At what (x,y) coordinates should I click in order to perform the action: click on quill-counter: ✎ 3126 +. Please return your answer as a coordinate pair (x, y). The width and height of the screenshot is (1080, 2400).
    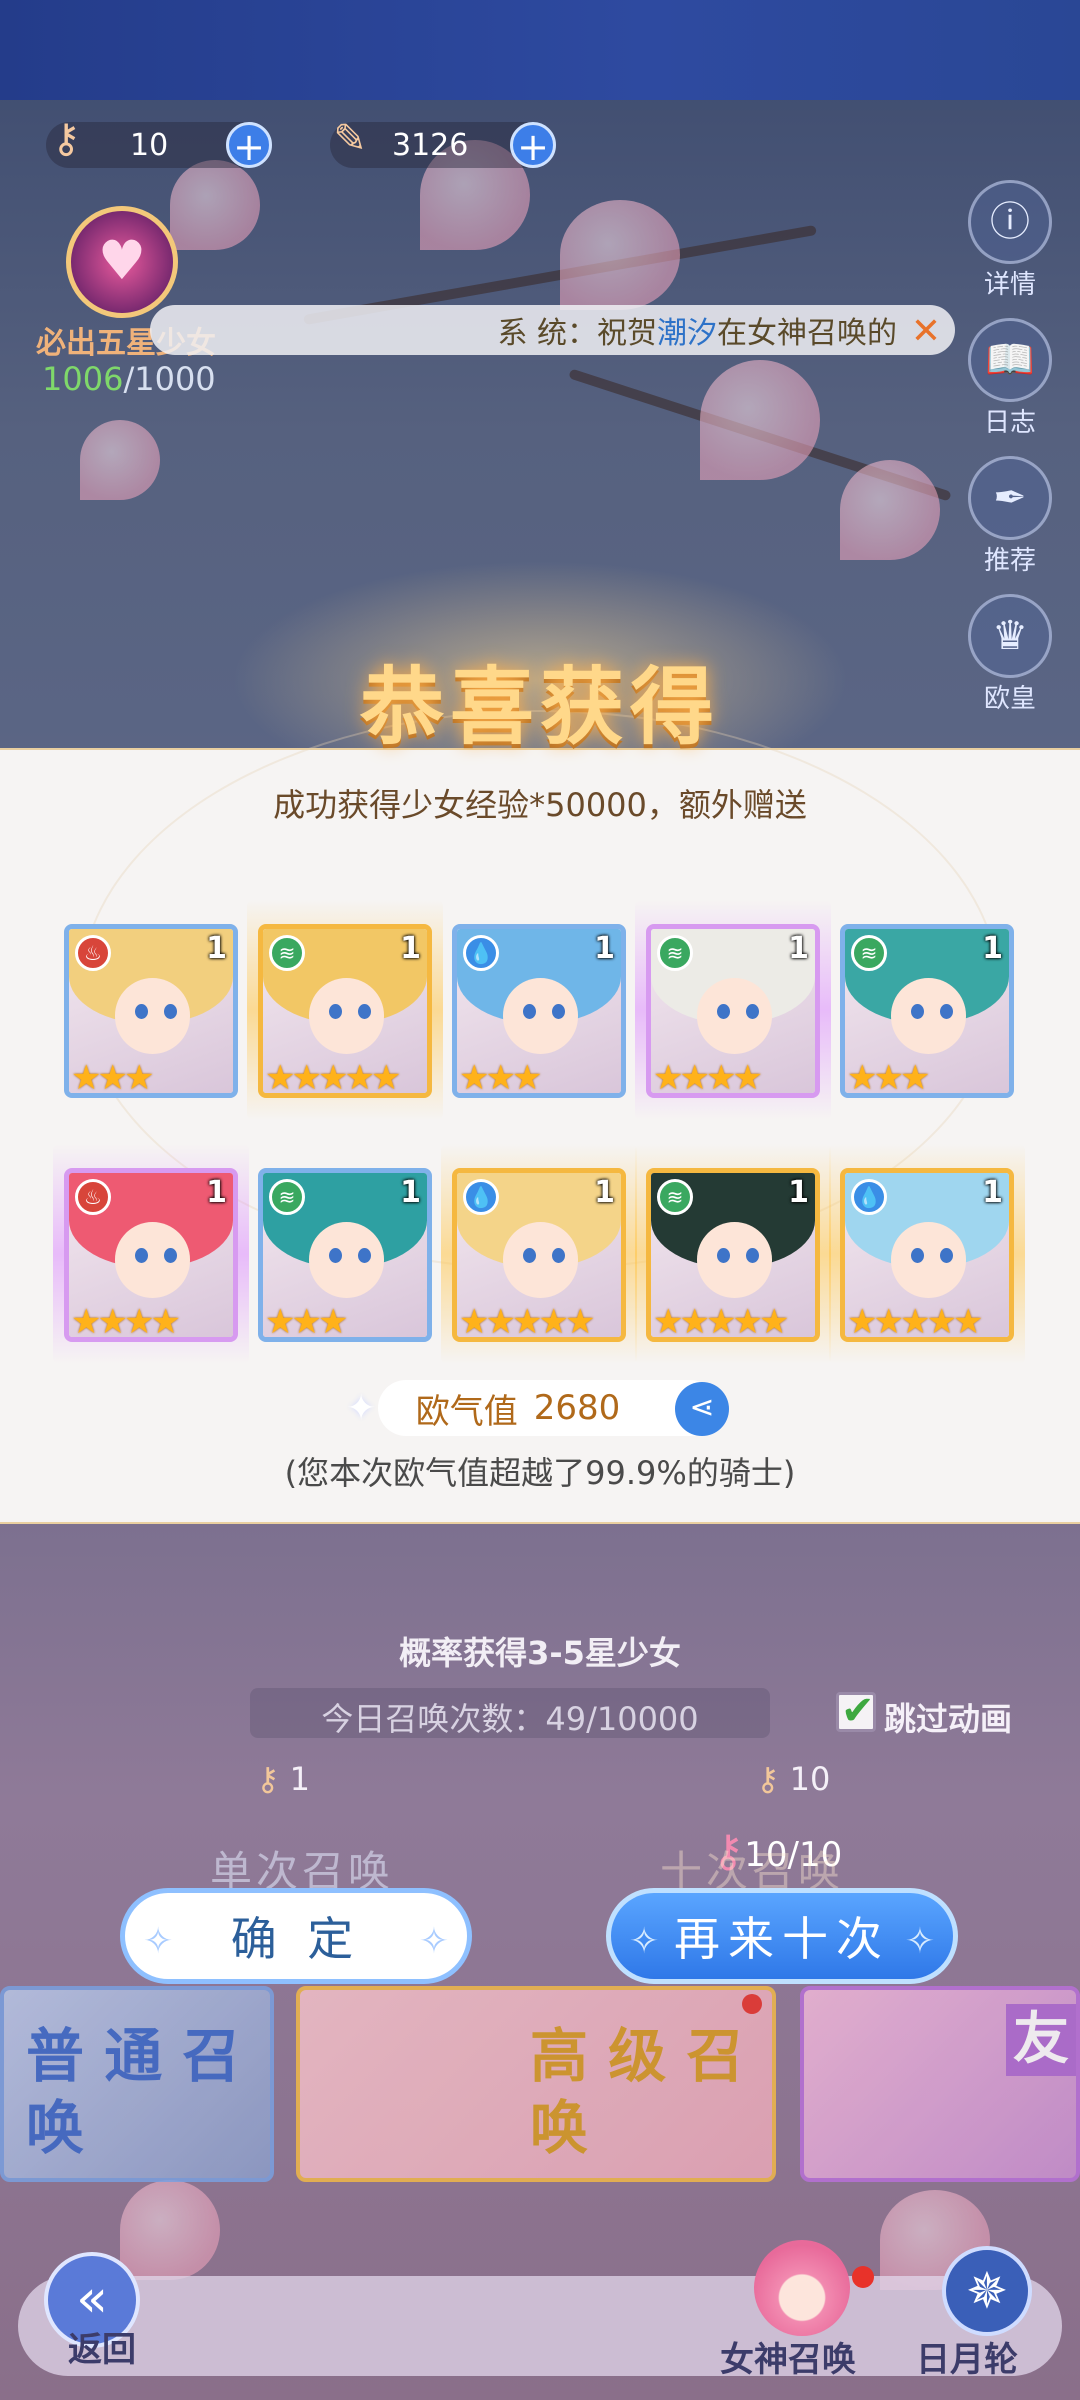
    Looking at the image, I should click on (443, 142).